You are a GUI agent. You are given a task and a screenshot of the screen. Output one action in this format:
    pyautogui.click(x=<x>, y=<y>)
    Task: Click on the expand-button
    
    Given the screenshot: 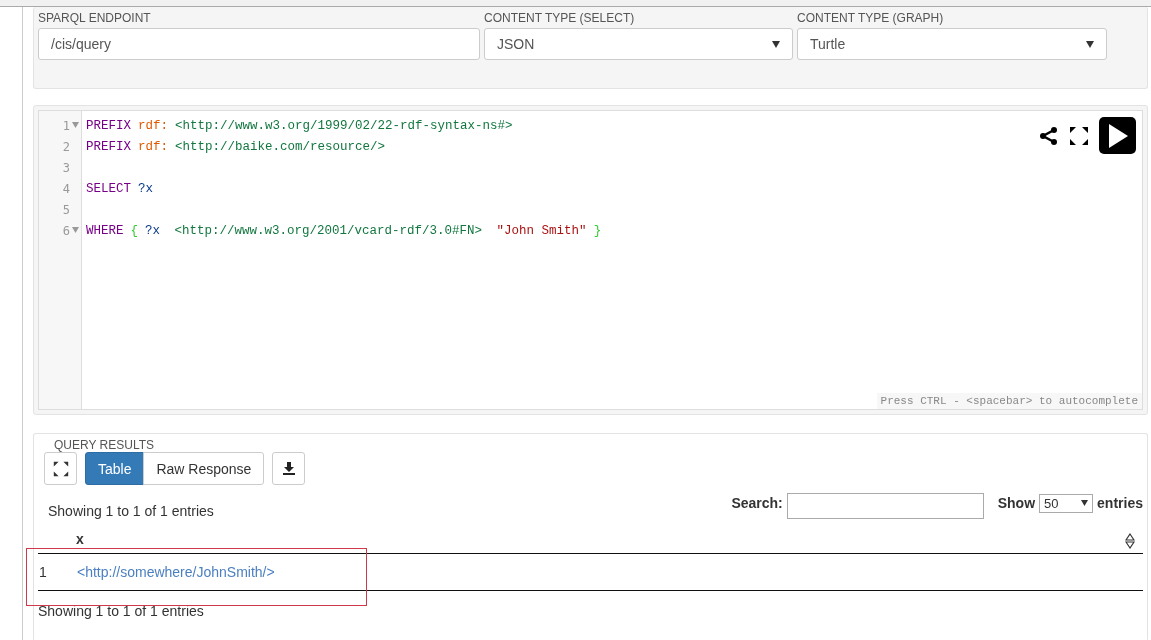 What is the action you would take?
    pyautogui.click(x=60, y=468)
    